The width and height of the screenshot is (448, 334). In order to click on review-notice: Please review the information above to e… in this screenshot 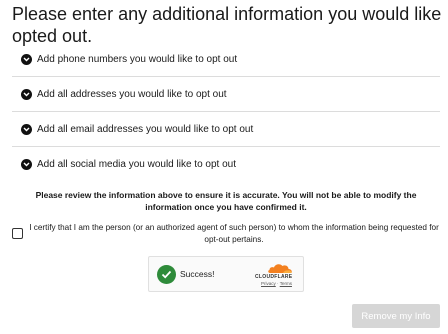, I will do `click(226, 201)`.